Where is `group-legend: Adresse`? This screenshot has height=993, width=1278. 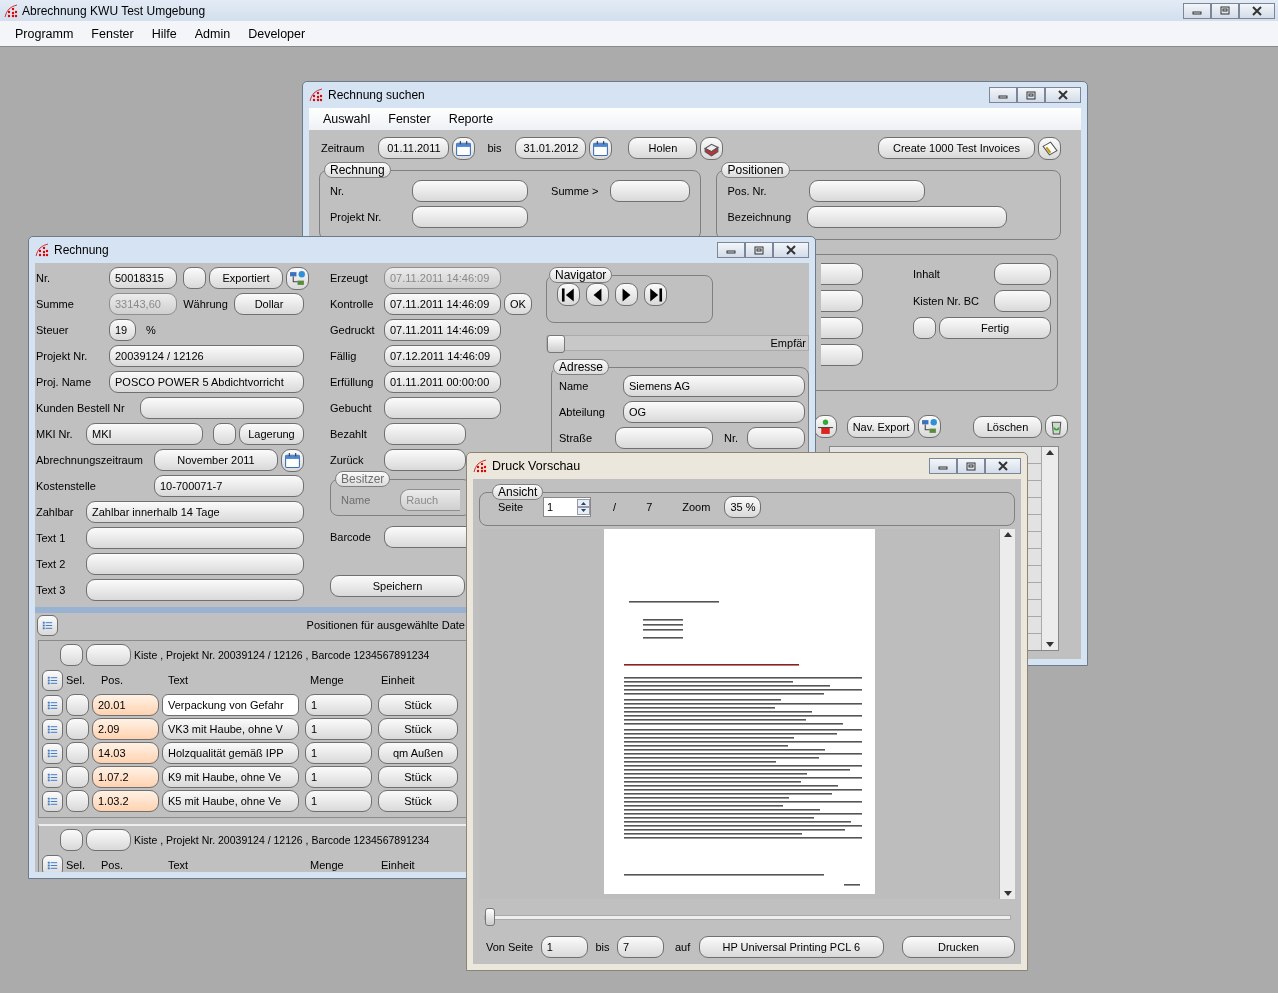
group-legend: Adresse is located at coordinates (581, 367).